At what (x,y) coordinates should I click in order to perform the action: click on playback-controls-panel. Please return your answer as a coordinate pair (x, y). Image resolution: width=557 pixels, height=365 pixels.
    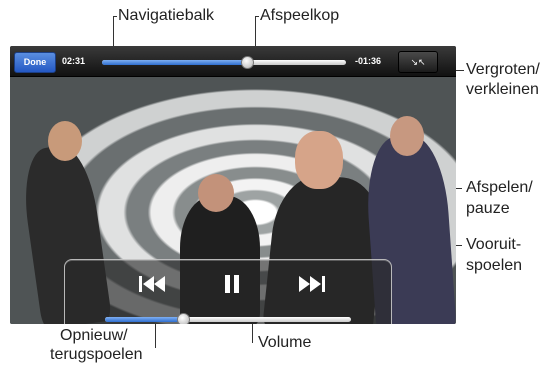
    Looking at the image, I should click on (228, 291).